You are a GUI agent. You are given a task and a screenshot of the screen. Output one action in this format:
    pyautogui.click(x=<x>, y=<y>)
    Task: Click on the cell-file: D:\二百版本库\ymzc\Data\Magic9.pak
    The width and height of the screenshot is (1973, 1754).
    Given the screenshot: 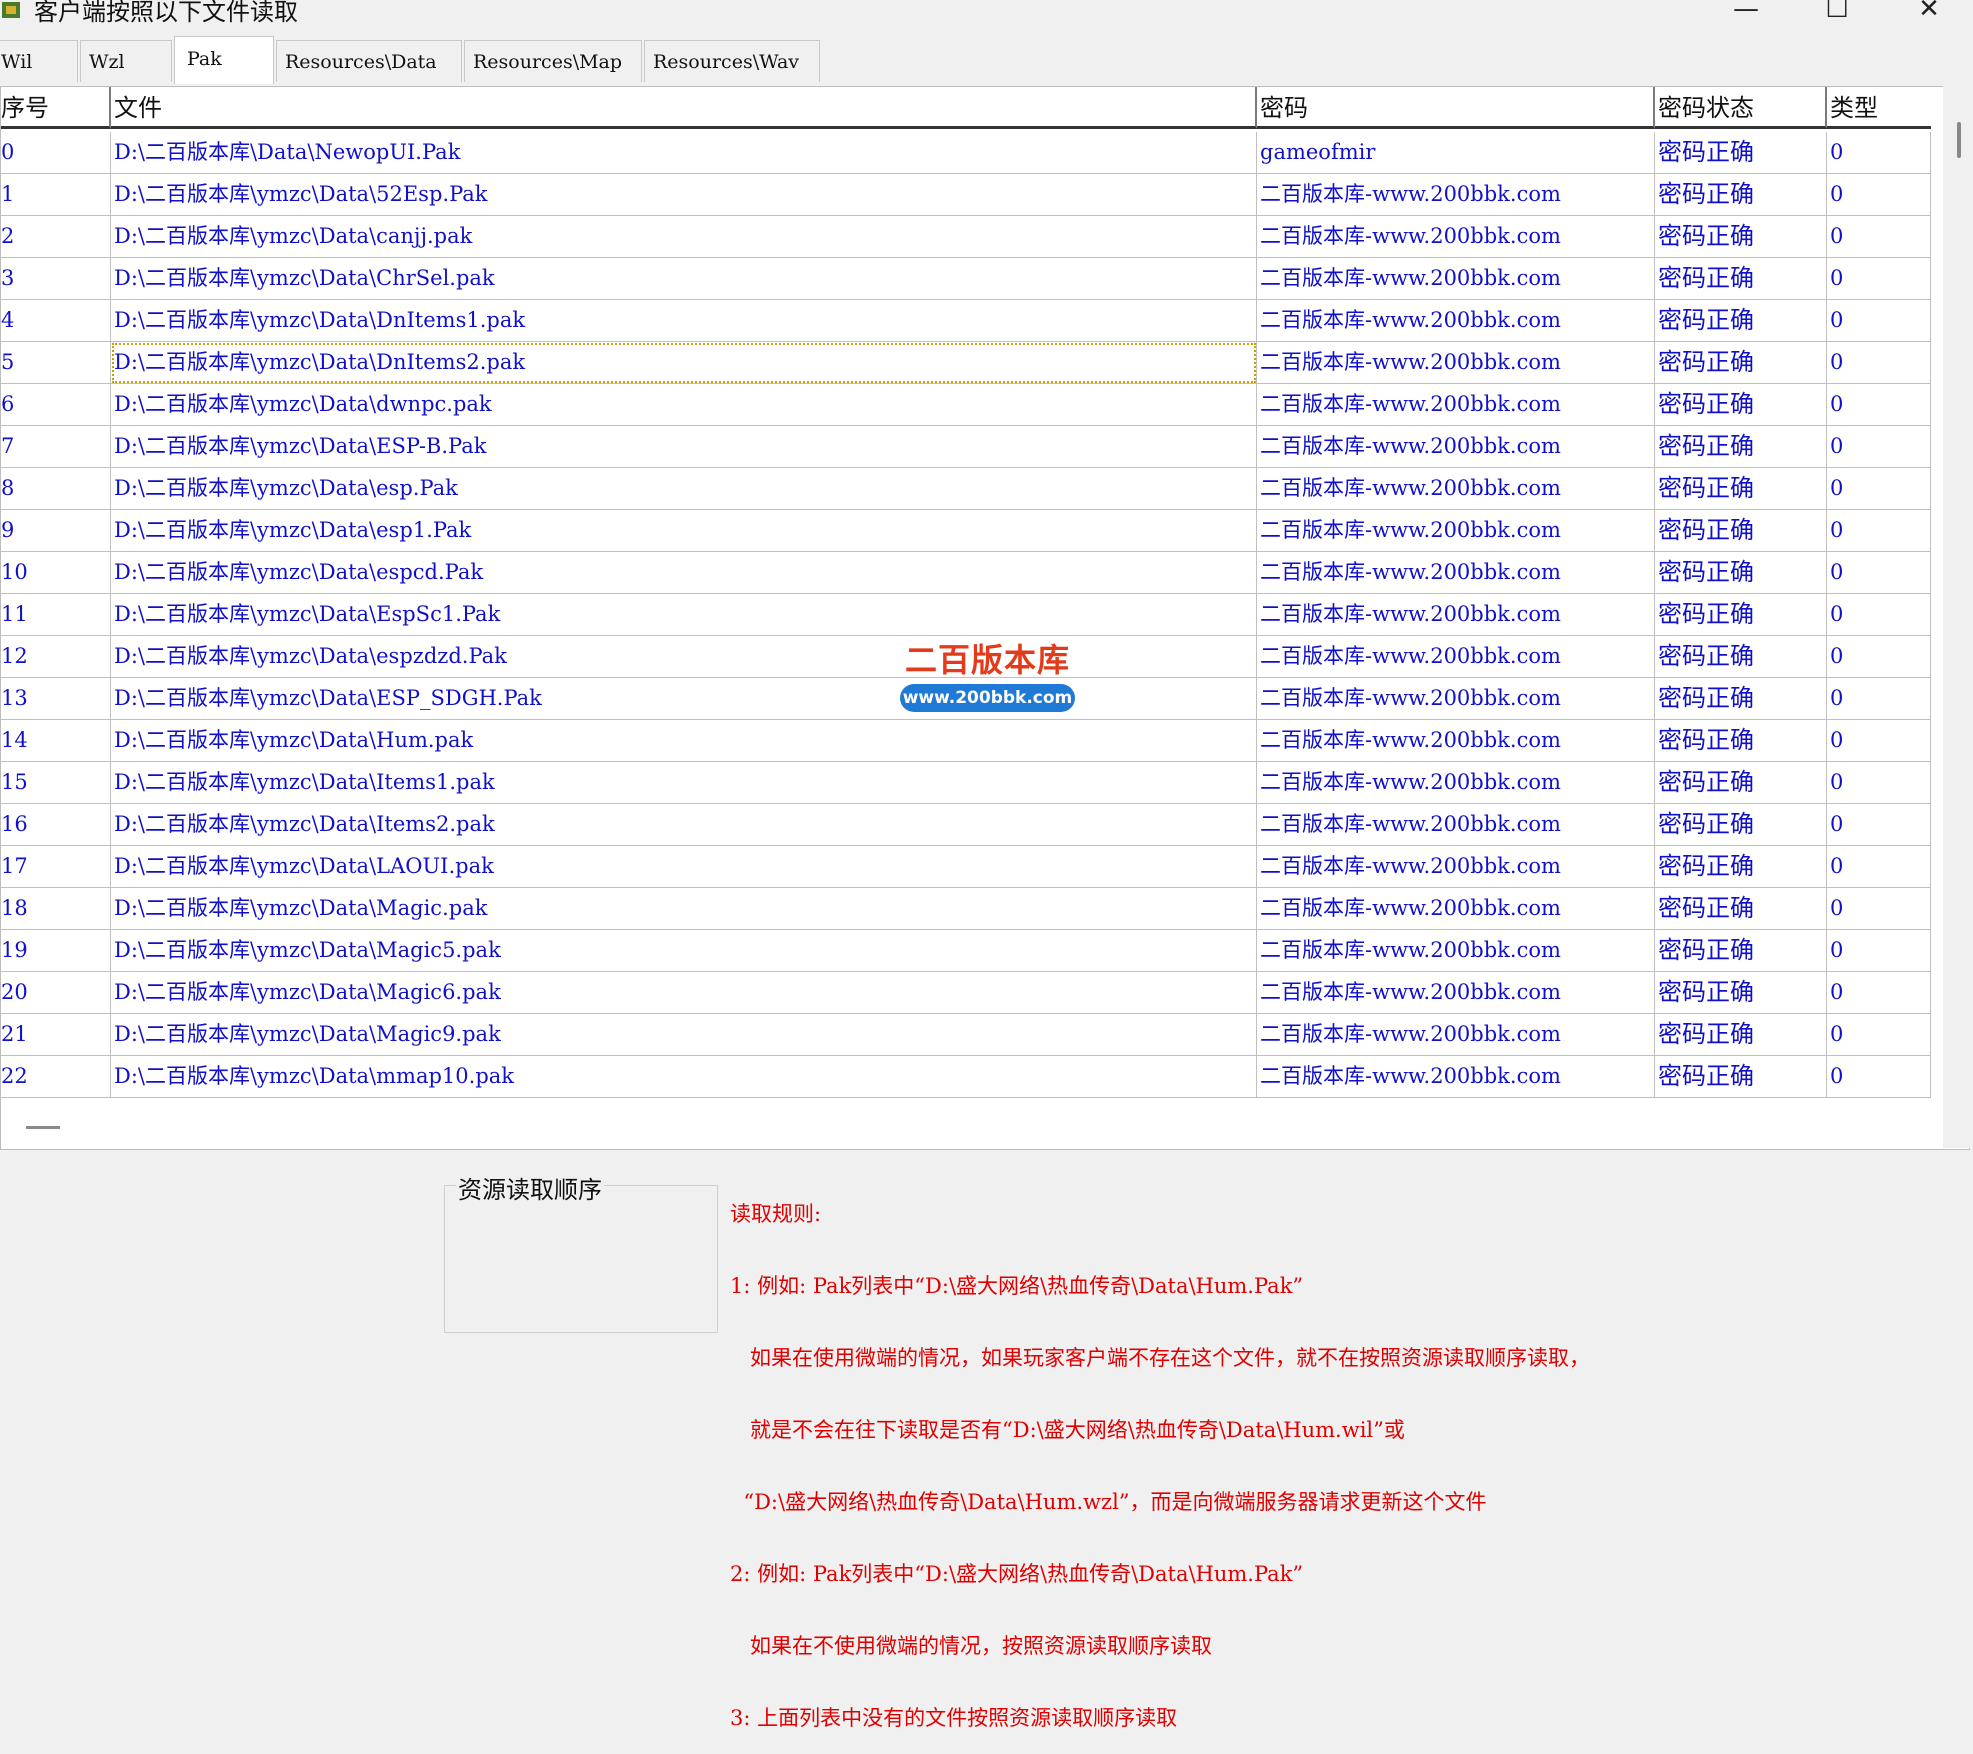 What is the action you would take?
    pyautogui.click(x=684, y=1035)
    